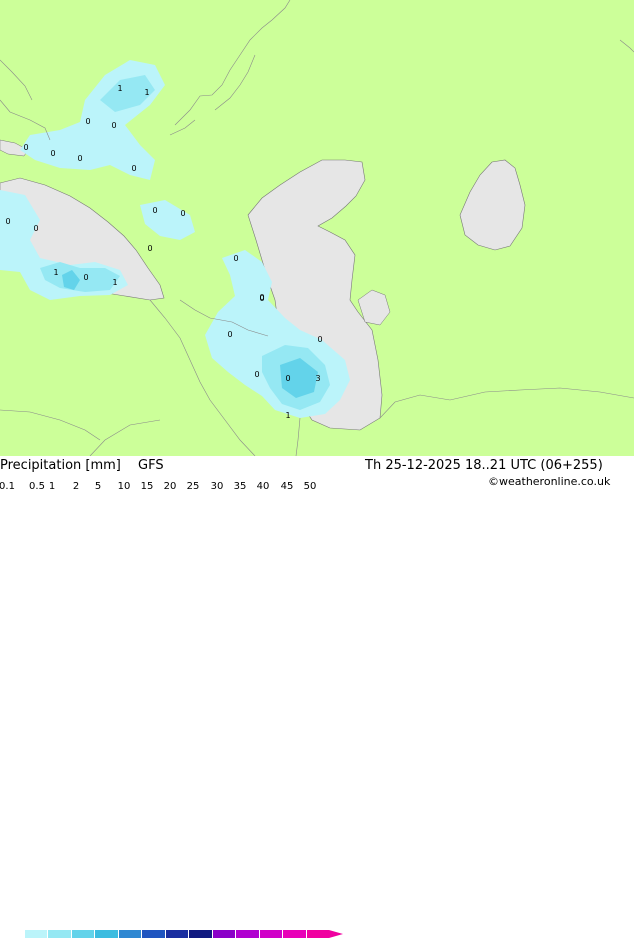 This screenshot has height=938, width=634. I want to click on legend-tick-label: 0.5, so click(37, 486).